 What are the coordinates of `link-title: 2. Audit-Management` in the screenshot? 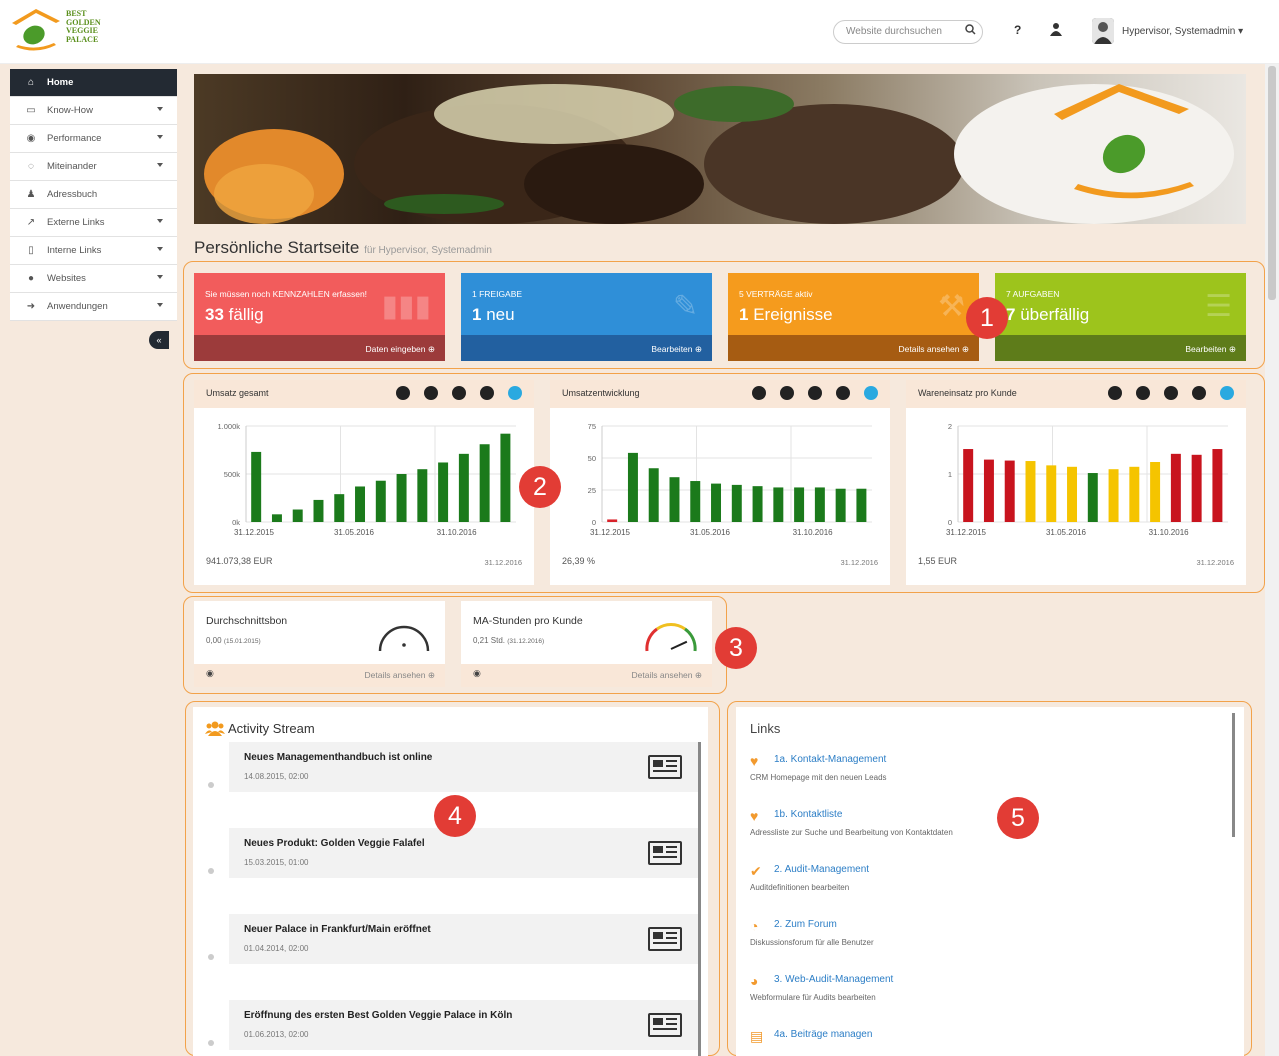 It's located at (821, 869).